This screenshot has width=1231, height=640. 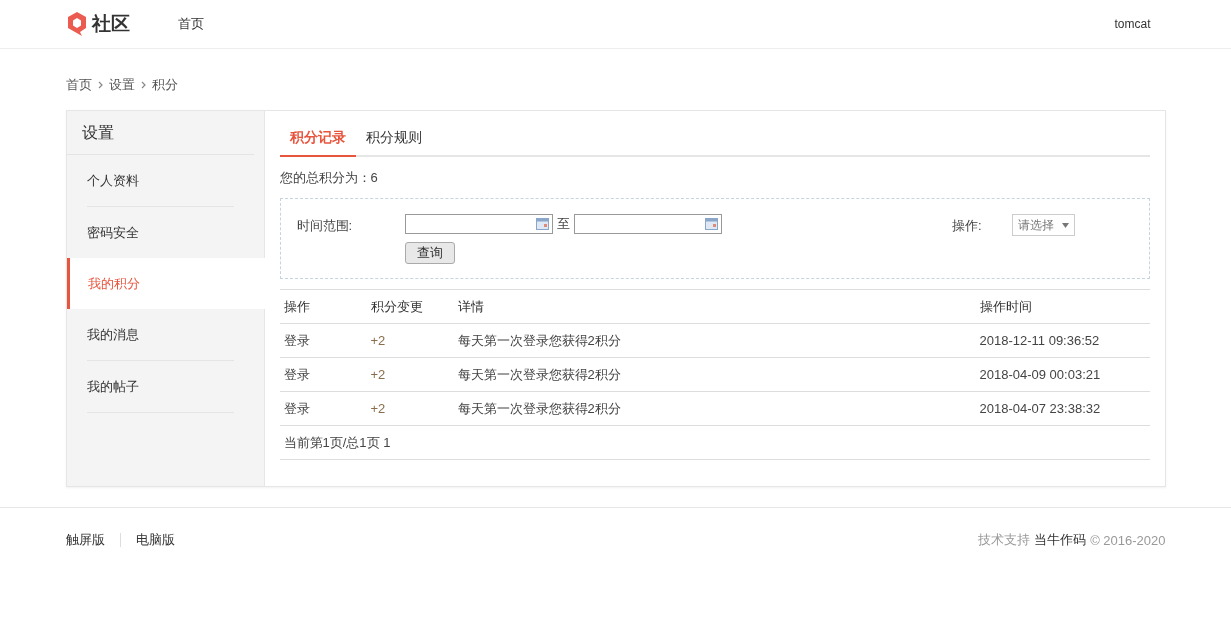 What do you see at coordinates (1128, 540) in the screenshot?
I see `copyright-text: © 2016-2020` at bounding box center [1128, 540].